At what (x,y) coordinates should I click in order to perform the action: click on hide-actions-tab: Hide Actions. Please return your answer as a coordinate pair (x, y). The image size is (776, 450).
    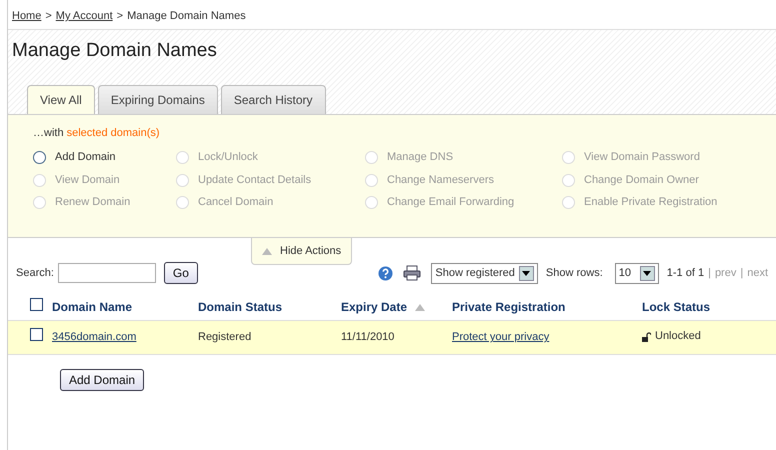
    Looking at the image, I should click on (301, 252).